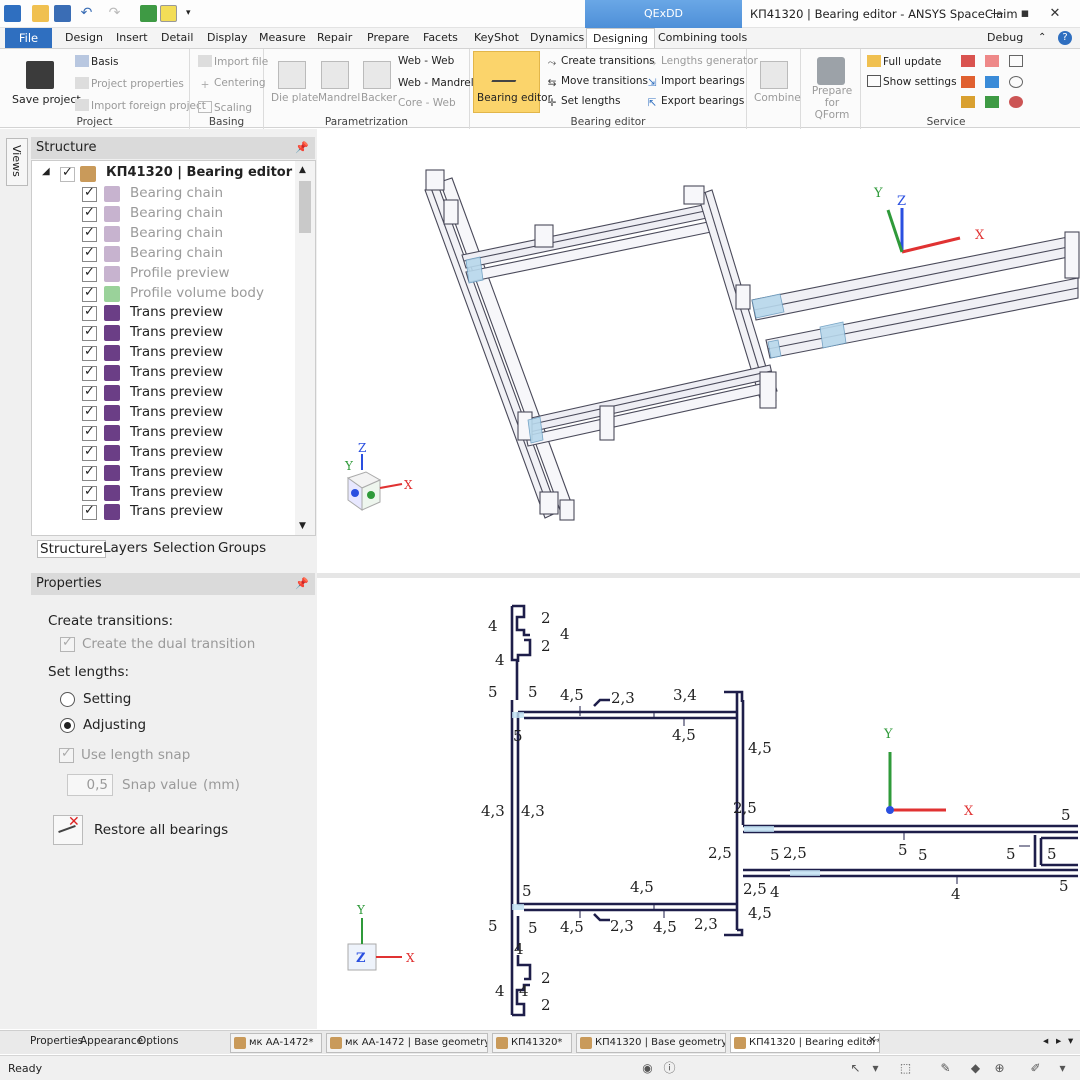  What do you see at coordinates (302, 526) in the screenshot?
I see `scroll-down-icon: ▼` at bounding box center [302, 526].